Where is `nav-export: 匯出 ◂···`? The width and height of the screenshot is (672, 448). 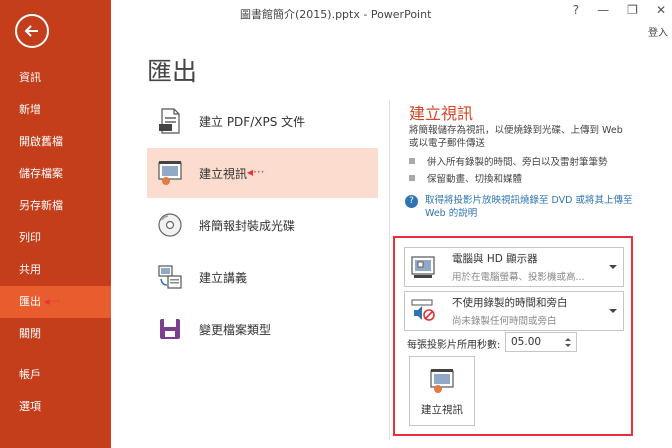 nav-export: 匯出 ◂··· is located at coordinates (55, 302).